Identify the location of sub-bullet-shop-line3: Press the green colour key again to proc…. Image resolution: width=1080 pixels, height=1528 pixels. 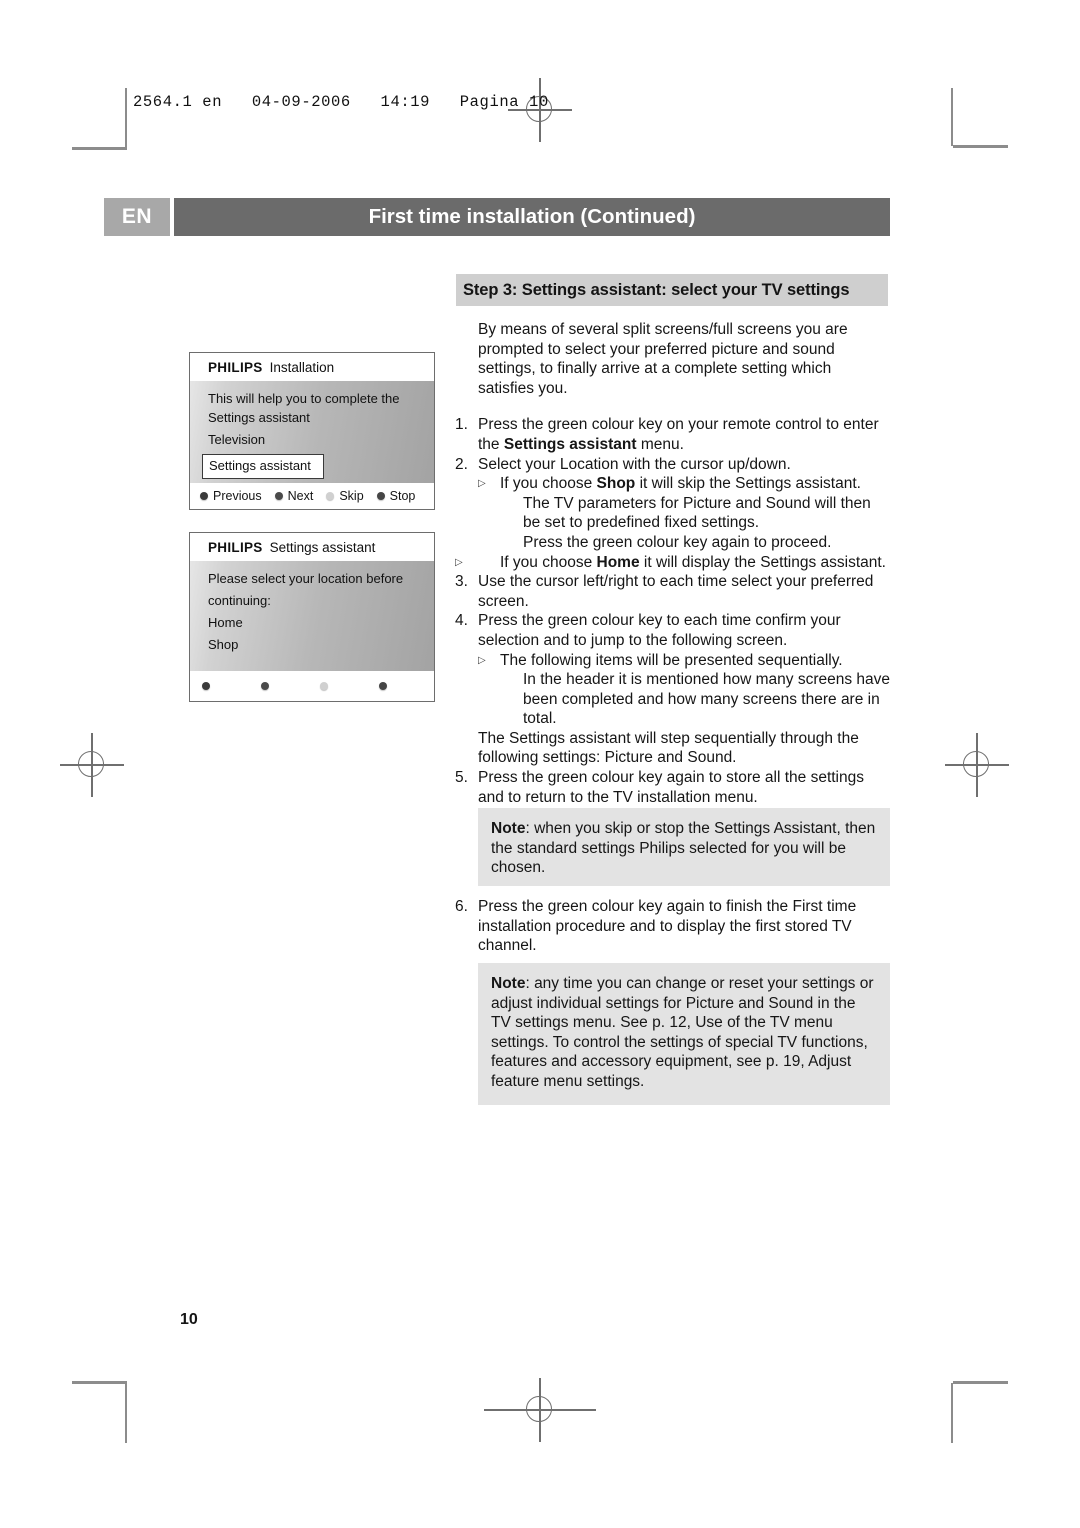
(677, 542).